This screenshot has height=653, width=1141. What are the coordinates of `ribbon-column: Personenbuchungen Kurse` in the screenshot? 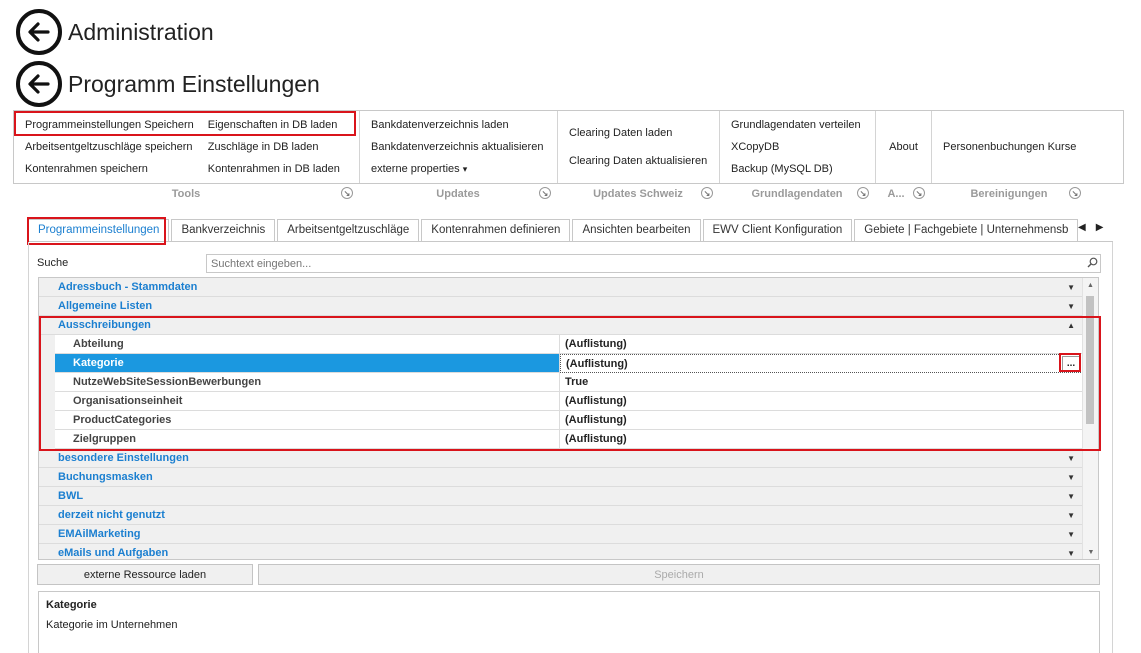 It's located at (1009, 147).